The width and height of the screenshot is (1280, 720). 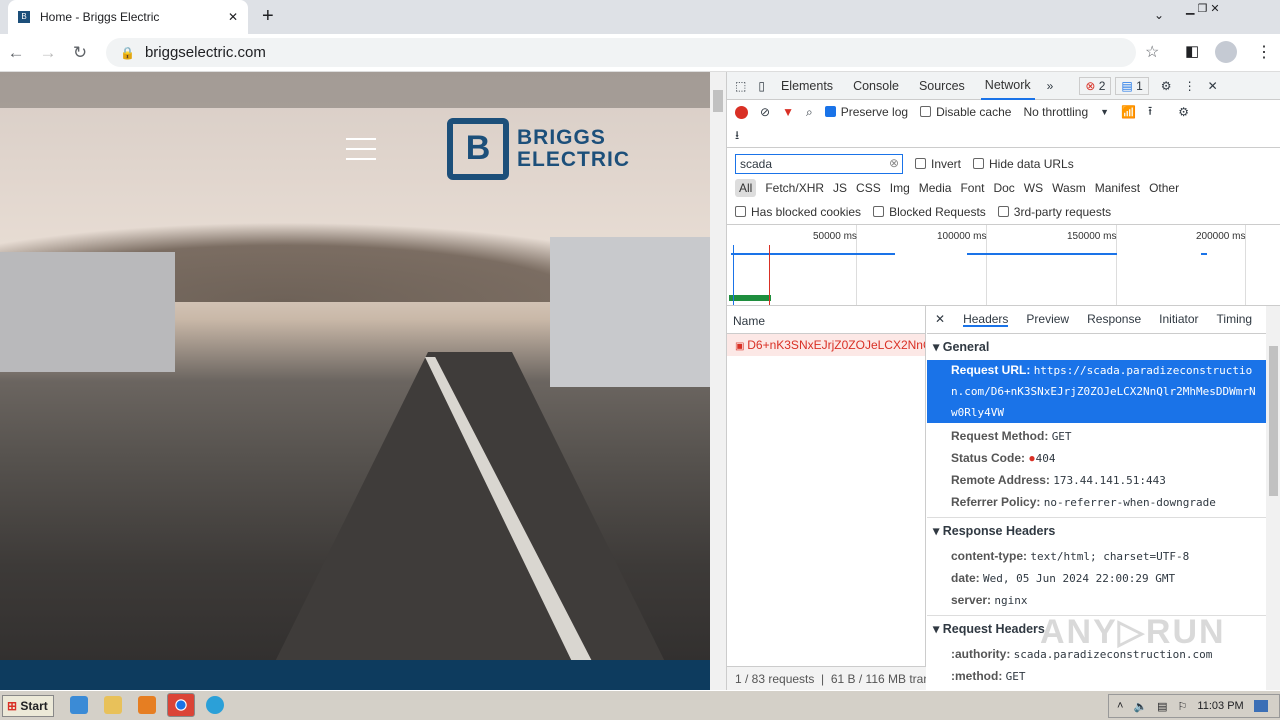 What do you see at coordinates (1226, 52) in the screenshot?
I see `profile-avatar` at bounding box center [1226, 52].